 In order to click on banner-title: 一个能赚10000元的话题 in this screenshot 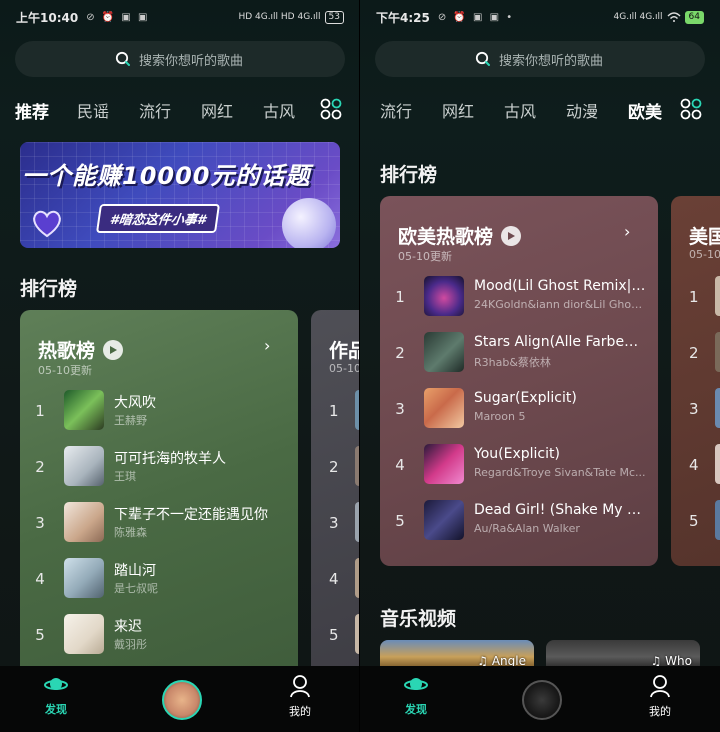, I will do `click(166, 176)`.